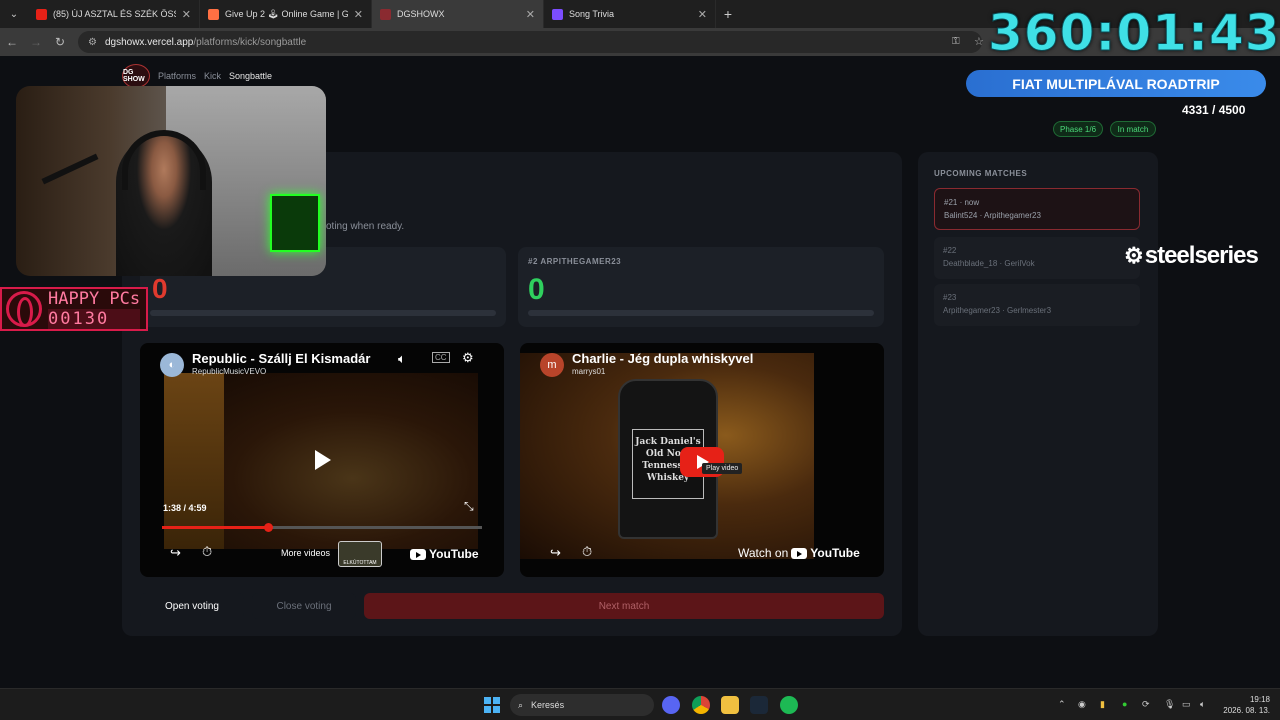  What do you see at coordinates (192, 606) in the screenshot?
I see `open-voting-button: Open voting` at bounding box center [192, 606].